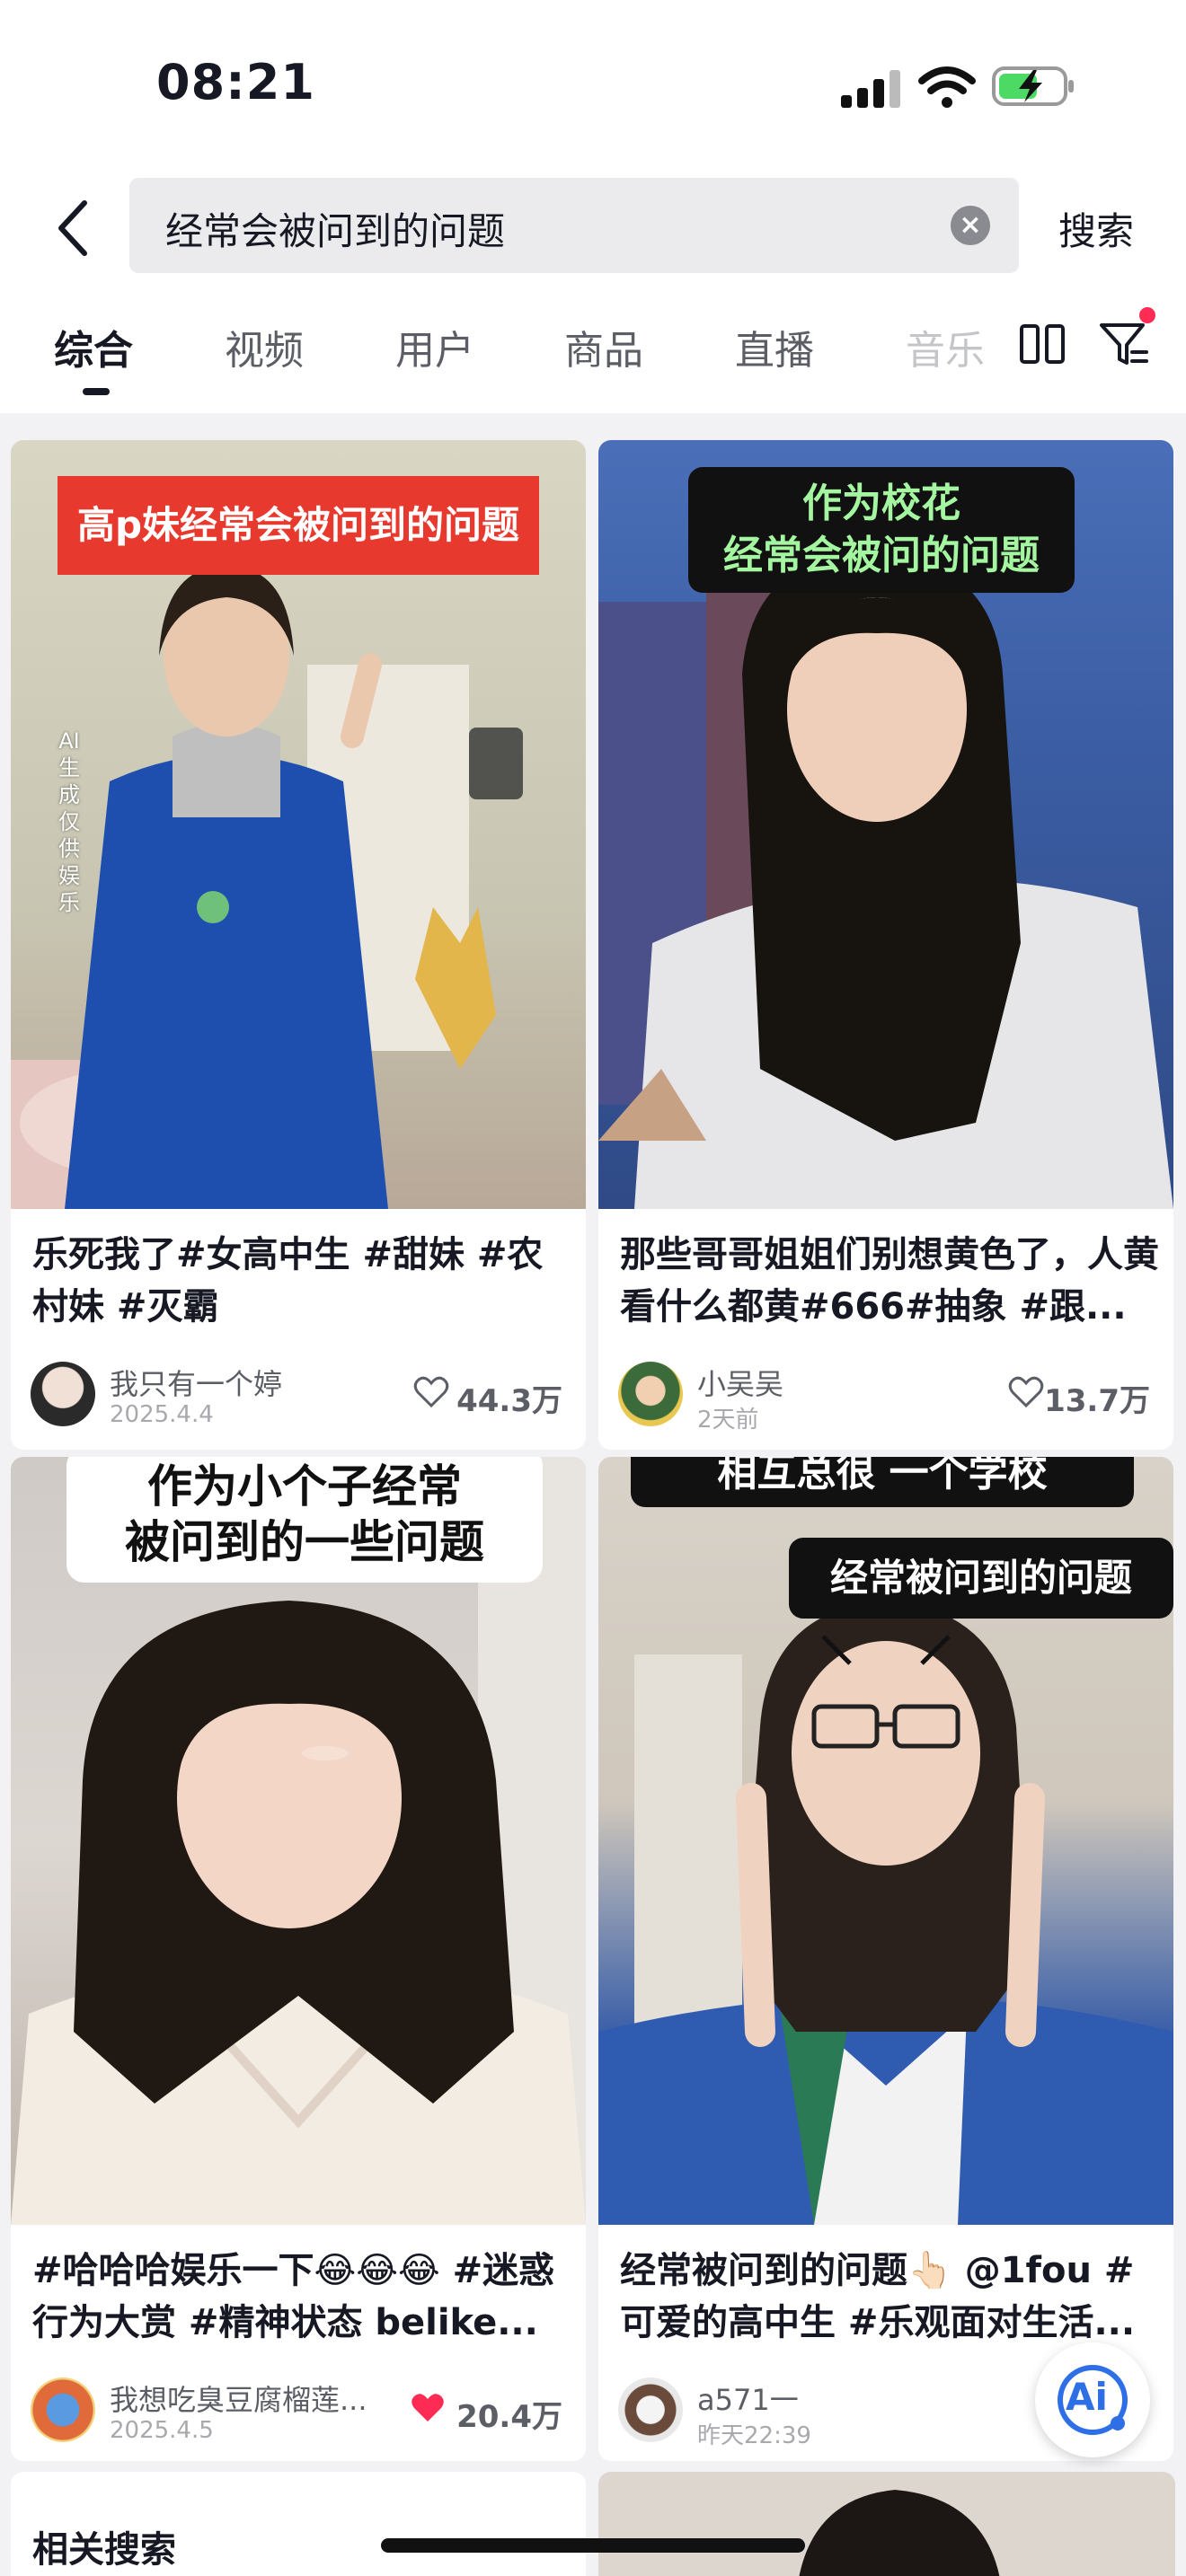 This screenshot has height=2576, width=1186. Describe the element at coordinates (1096, 228) in the screenshot. I see `search-button: 搜索` at that location.